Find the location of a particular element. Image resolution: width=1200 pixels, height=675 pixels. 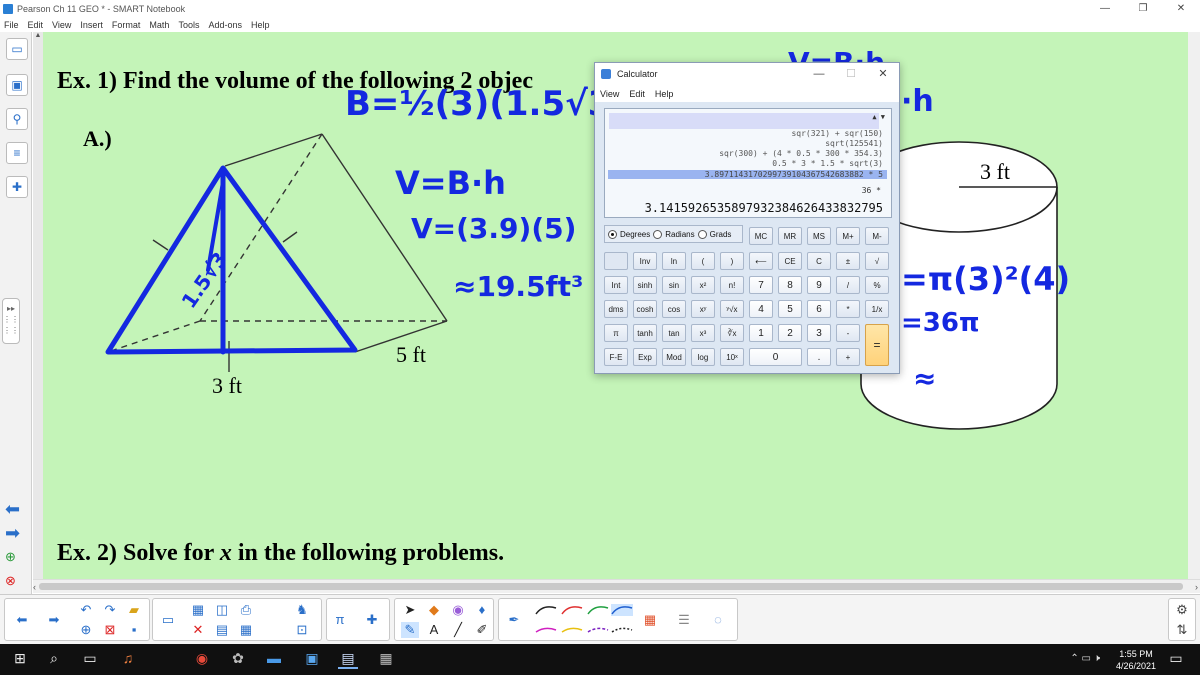

calc-key: log is located at coordinates (703, 357).